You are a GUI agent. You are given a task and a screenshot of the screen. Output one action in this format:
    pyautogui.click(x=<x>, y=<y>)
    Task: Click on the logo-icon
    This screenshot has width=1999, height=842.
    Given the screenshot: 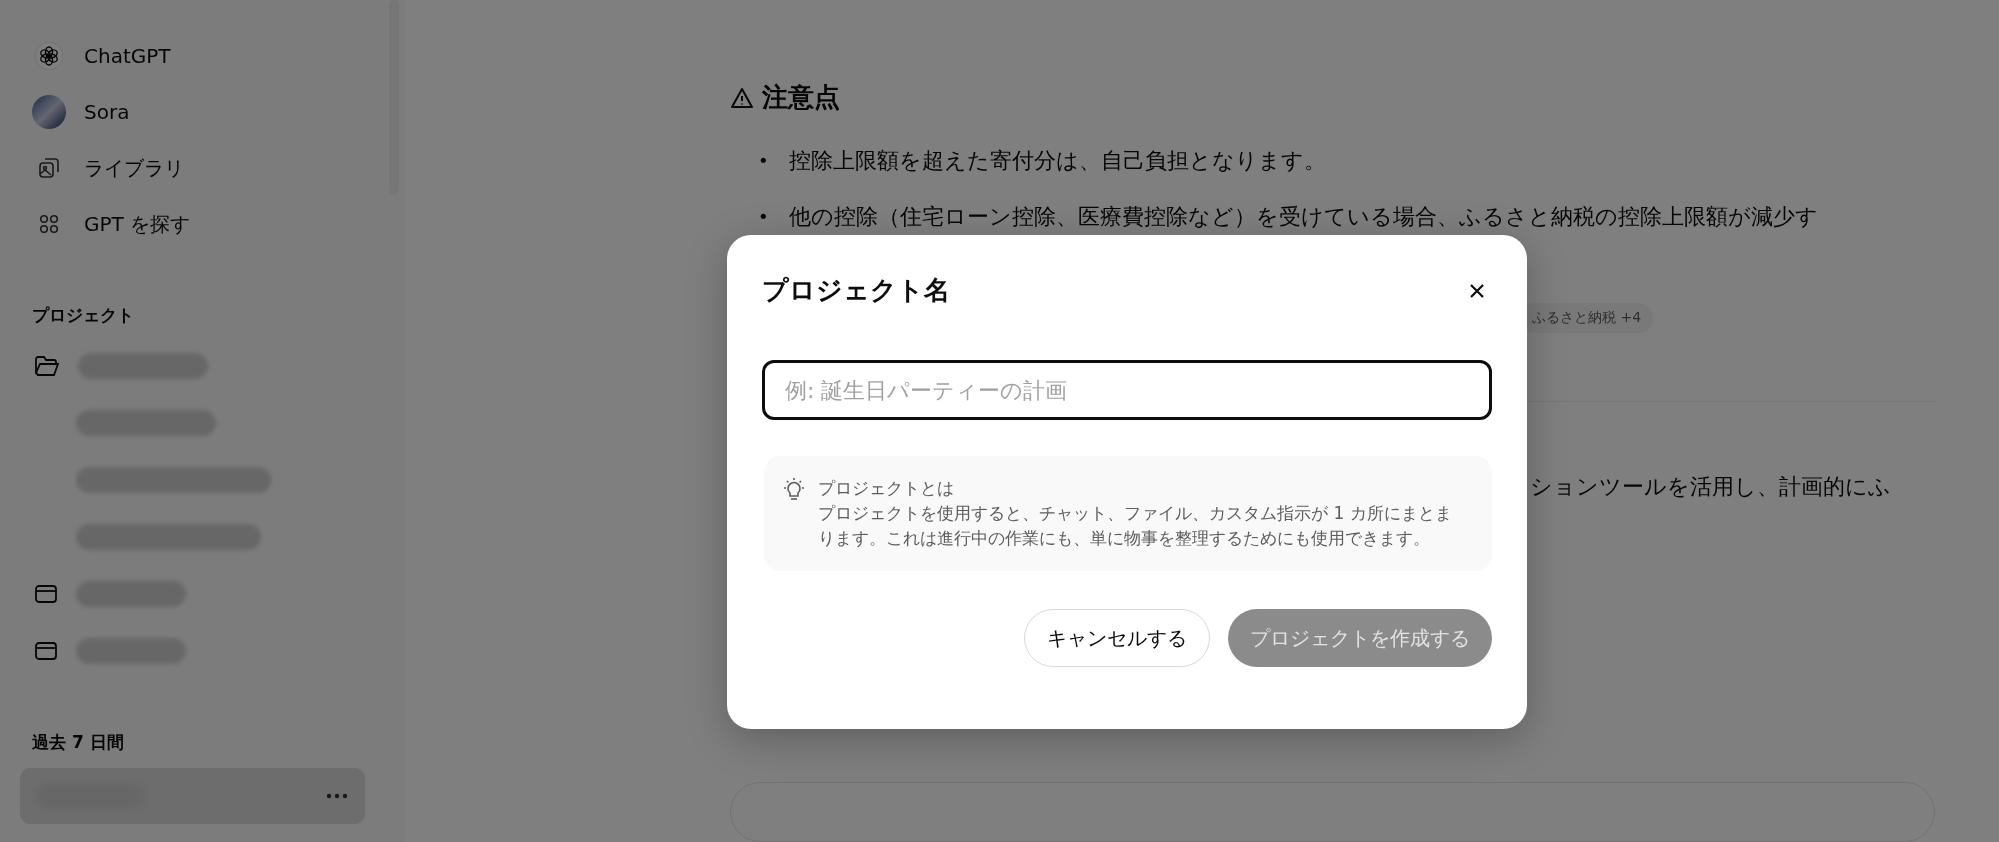 What is the action you would take?
    pyautogui.click(x=49, y=56)
    